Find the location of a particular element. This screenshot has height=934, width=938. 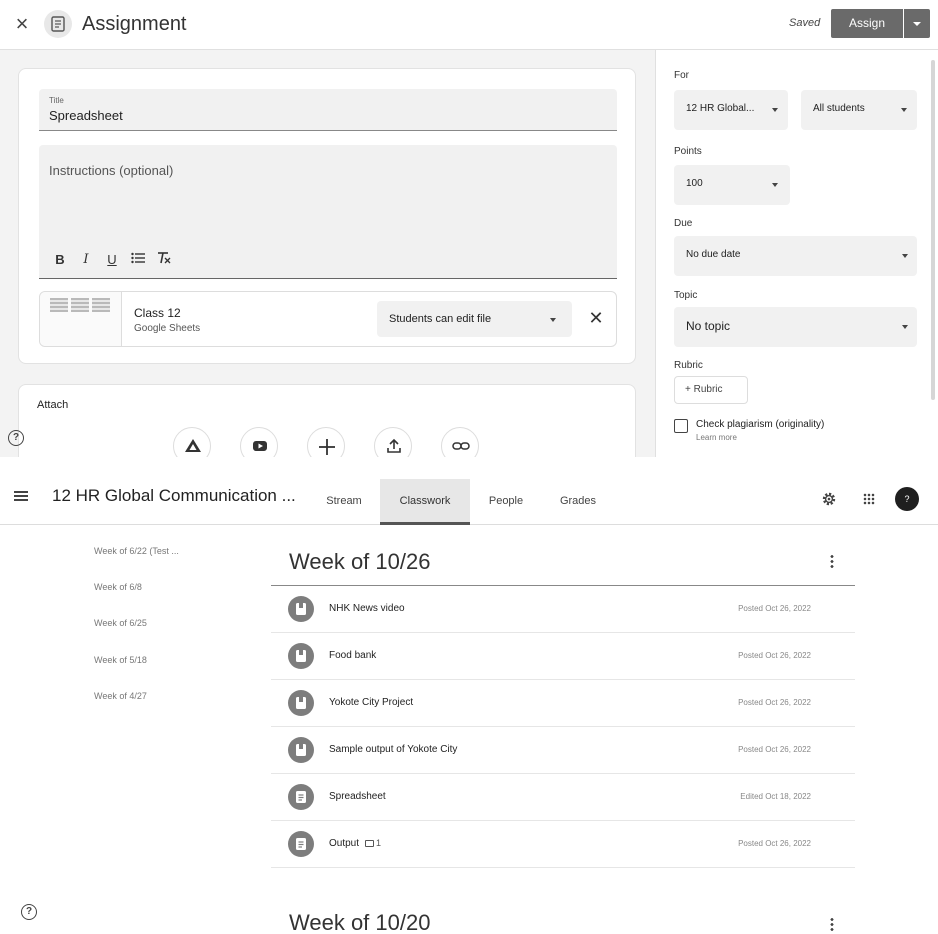

assign-button: Assign is located at coordinates (867, 23).